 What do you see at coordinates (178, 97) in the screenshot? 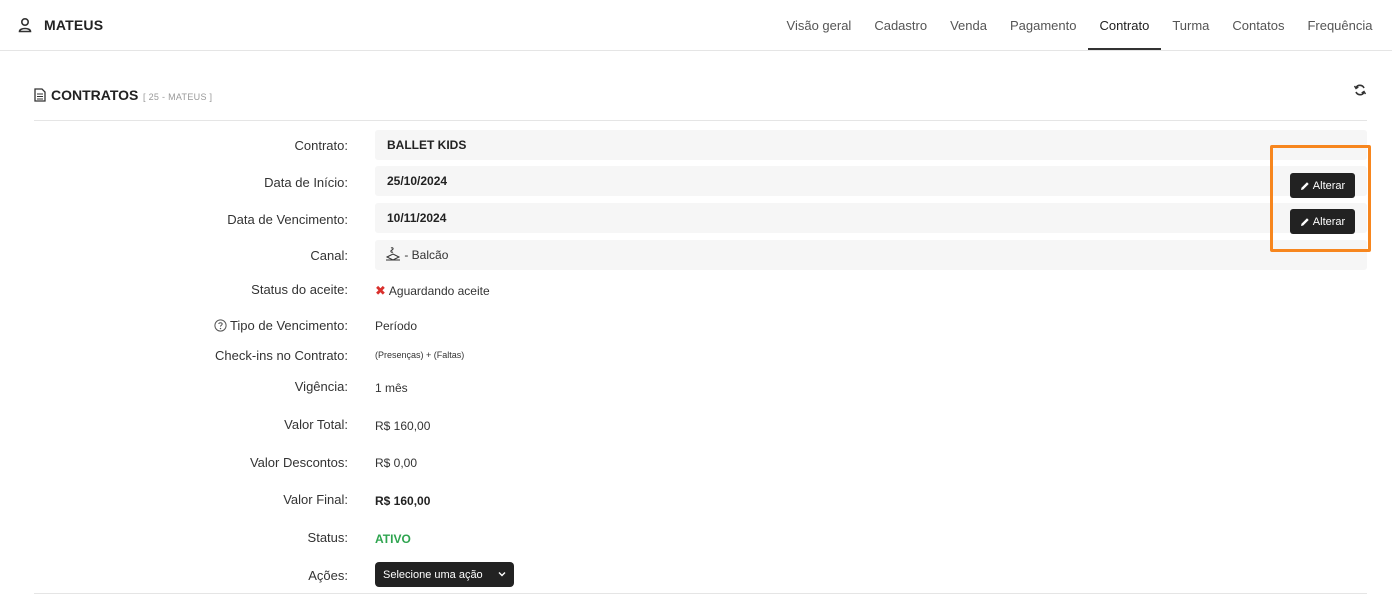
I see `page-subtitle: [ 25 - MATEUS ]` at bounding box center [178, 97].